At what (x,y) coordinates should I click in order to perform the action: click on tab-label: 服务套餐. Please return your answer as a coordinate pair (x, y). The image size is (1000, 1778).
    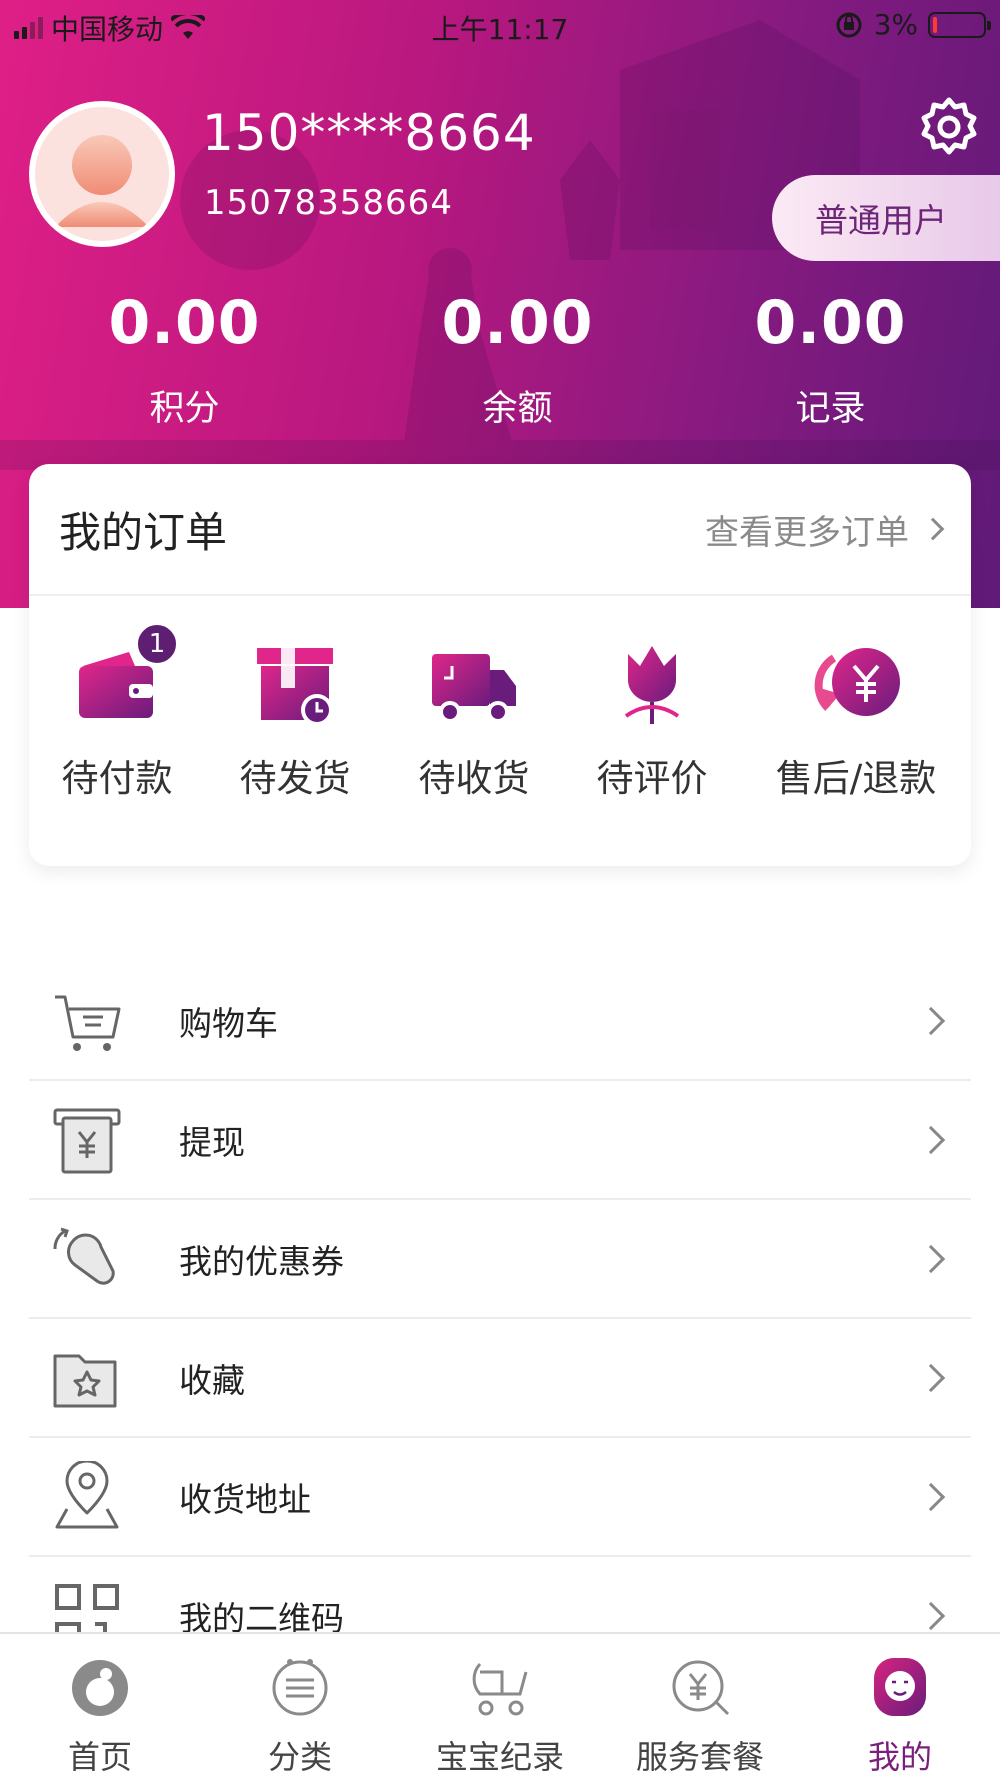
    Looking at the image, I should click on (699, 1757).